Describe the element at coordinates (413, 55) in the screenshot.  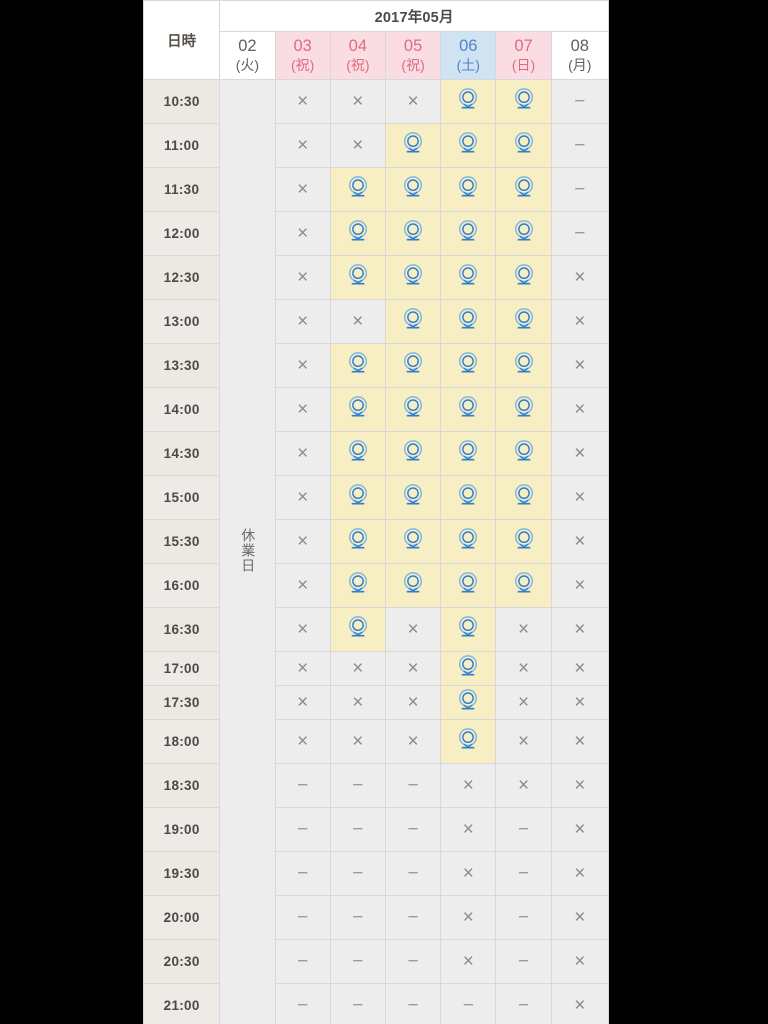
I see `day-header-05: 05 (祝)` at that location.